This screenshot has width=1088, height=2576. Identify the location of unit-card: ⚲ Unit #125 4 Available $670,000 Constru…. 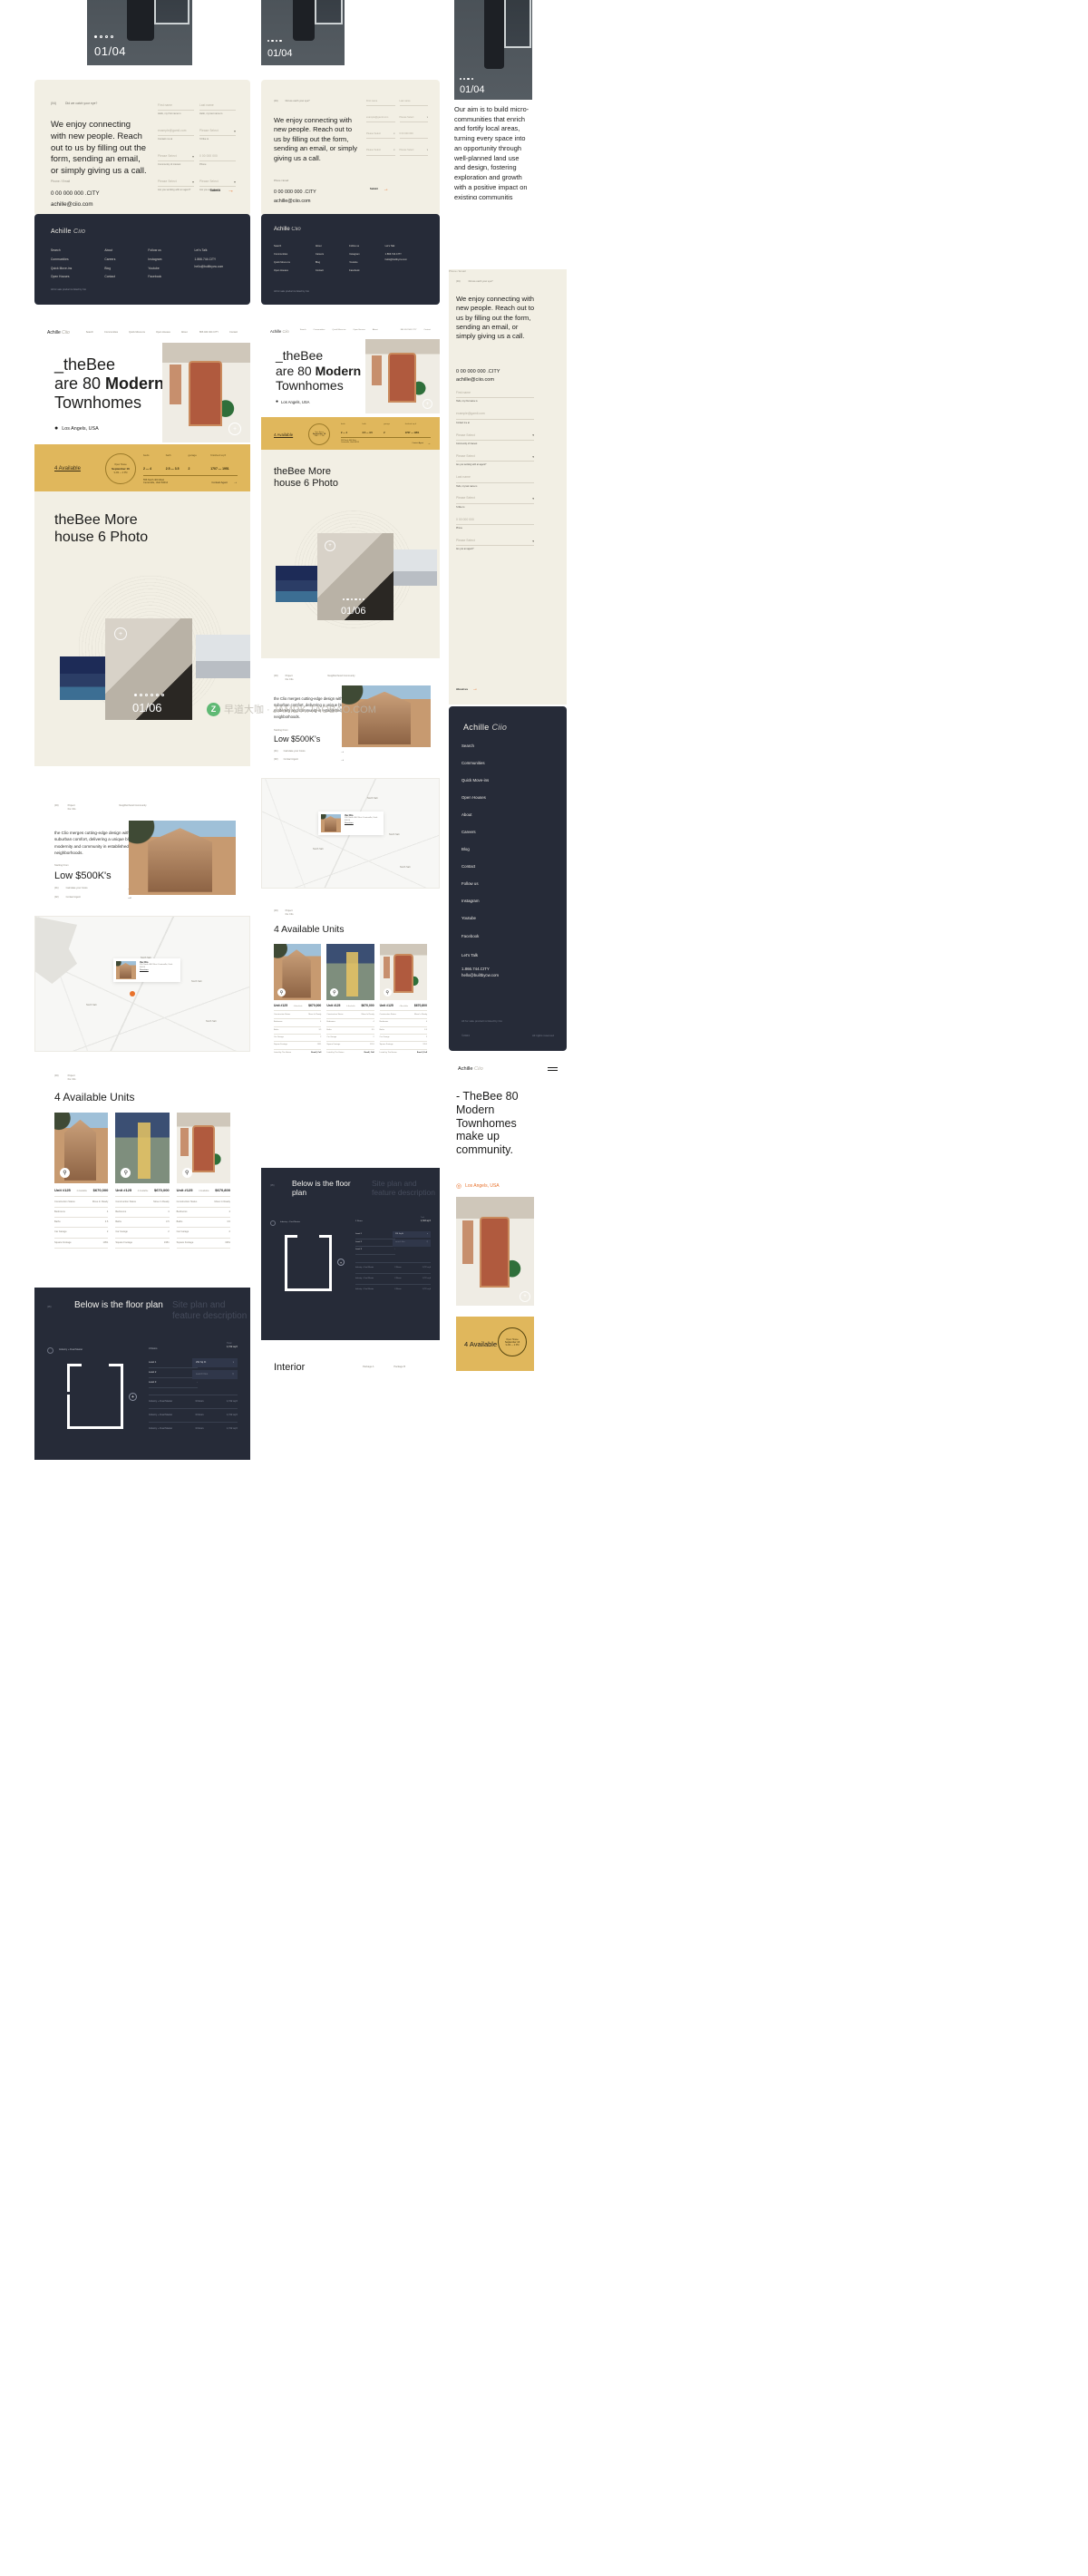
(350, 1000).